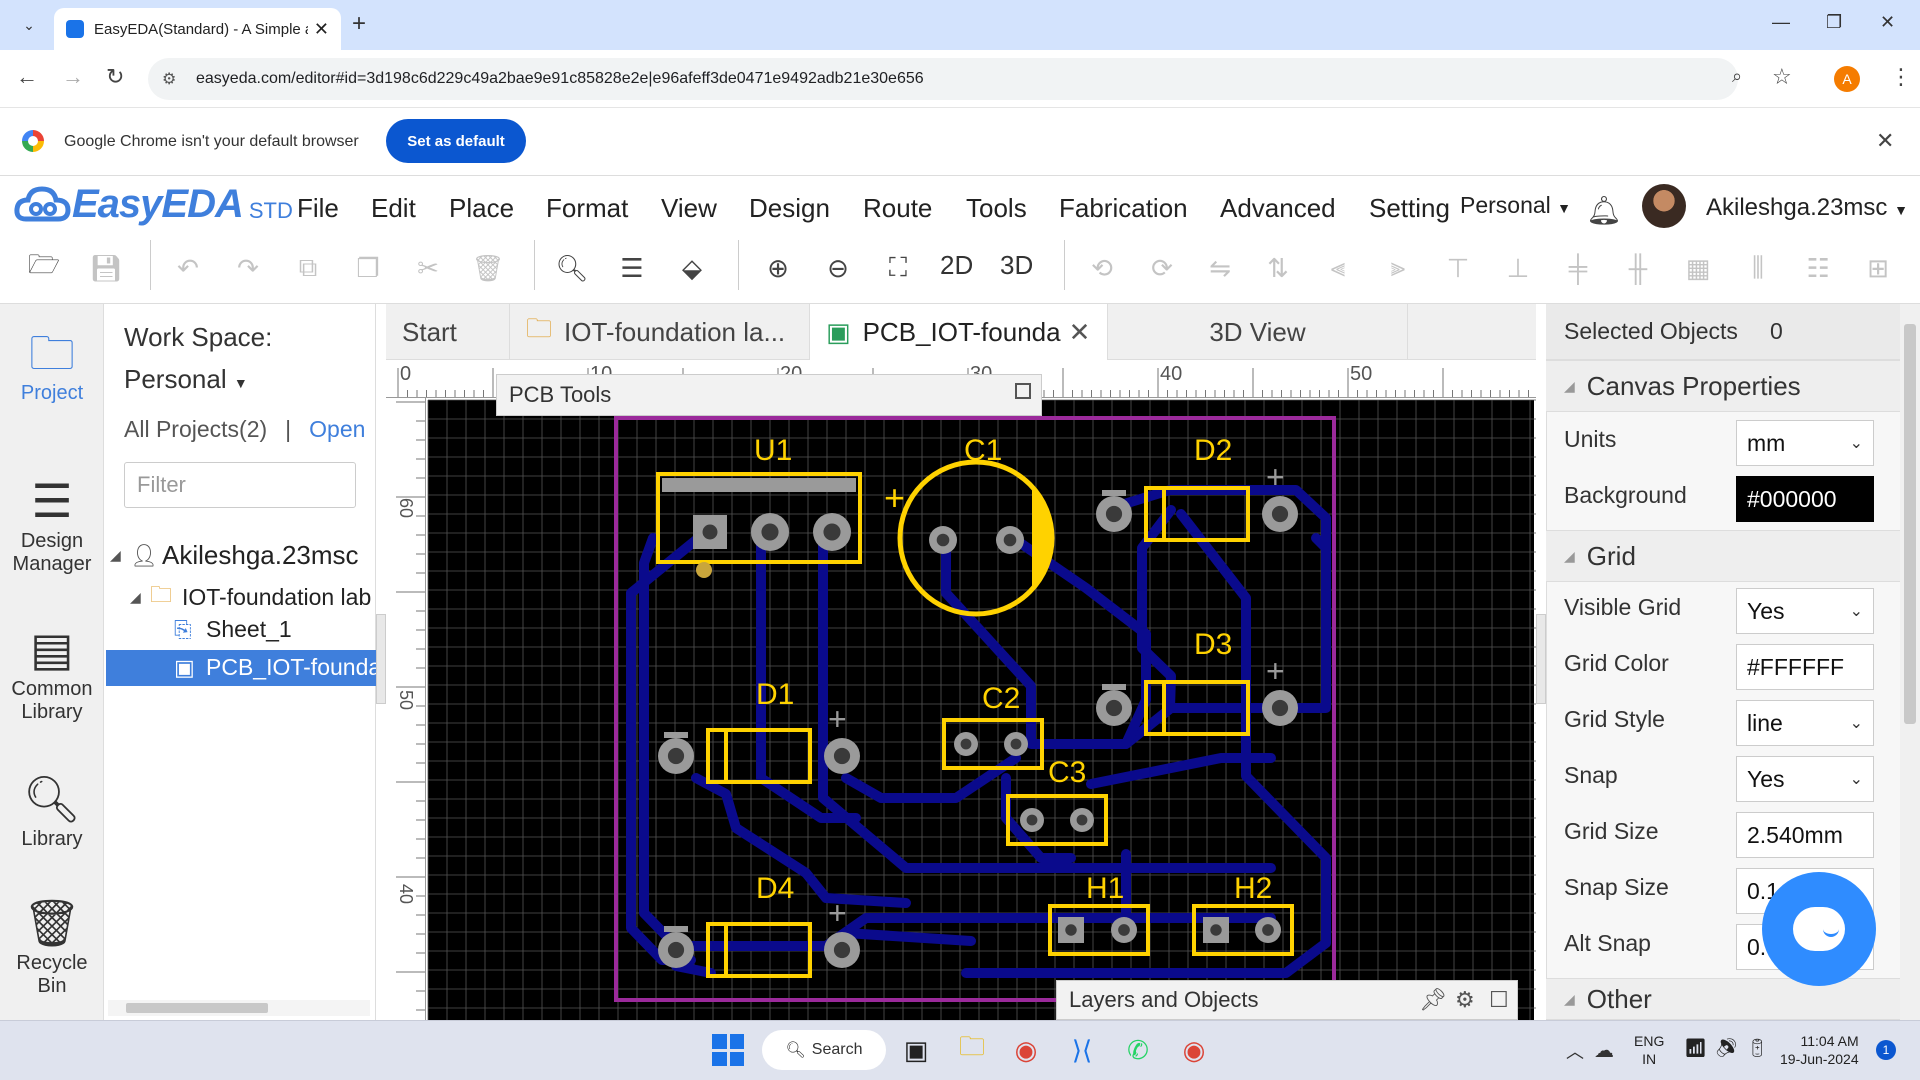 The image size is (1920, 1080). What do you see at coordinates (318, 208) in the screenshot?
I see `menu-file: File` at bounding box center [318, 208].